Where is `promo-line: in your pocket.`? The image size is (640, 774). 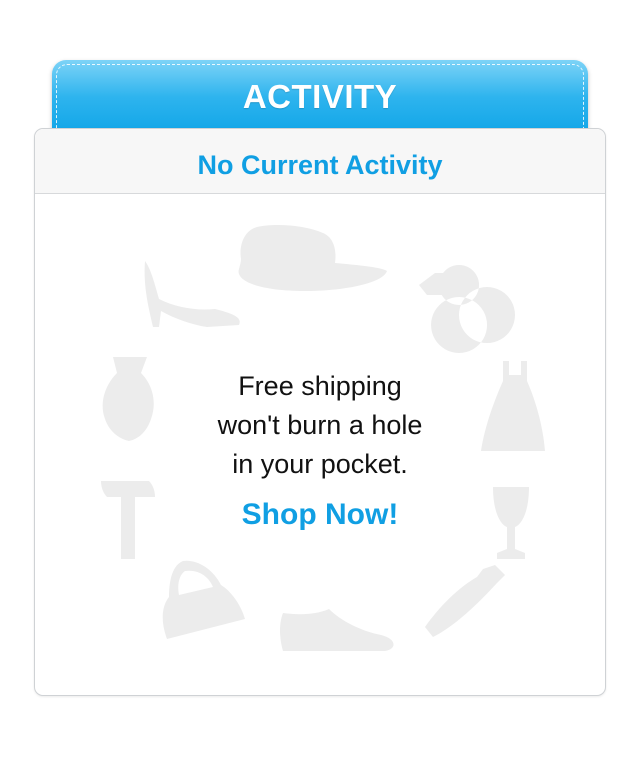 promo-line: in your pocket. is located at coordinates (320, 464).